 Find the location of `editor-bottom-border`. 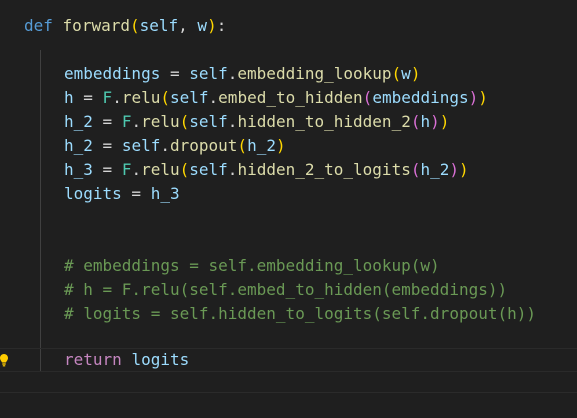

editor-bottom-border is located at coordinates (288, 392).